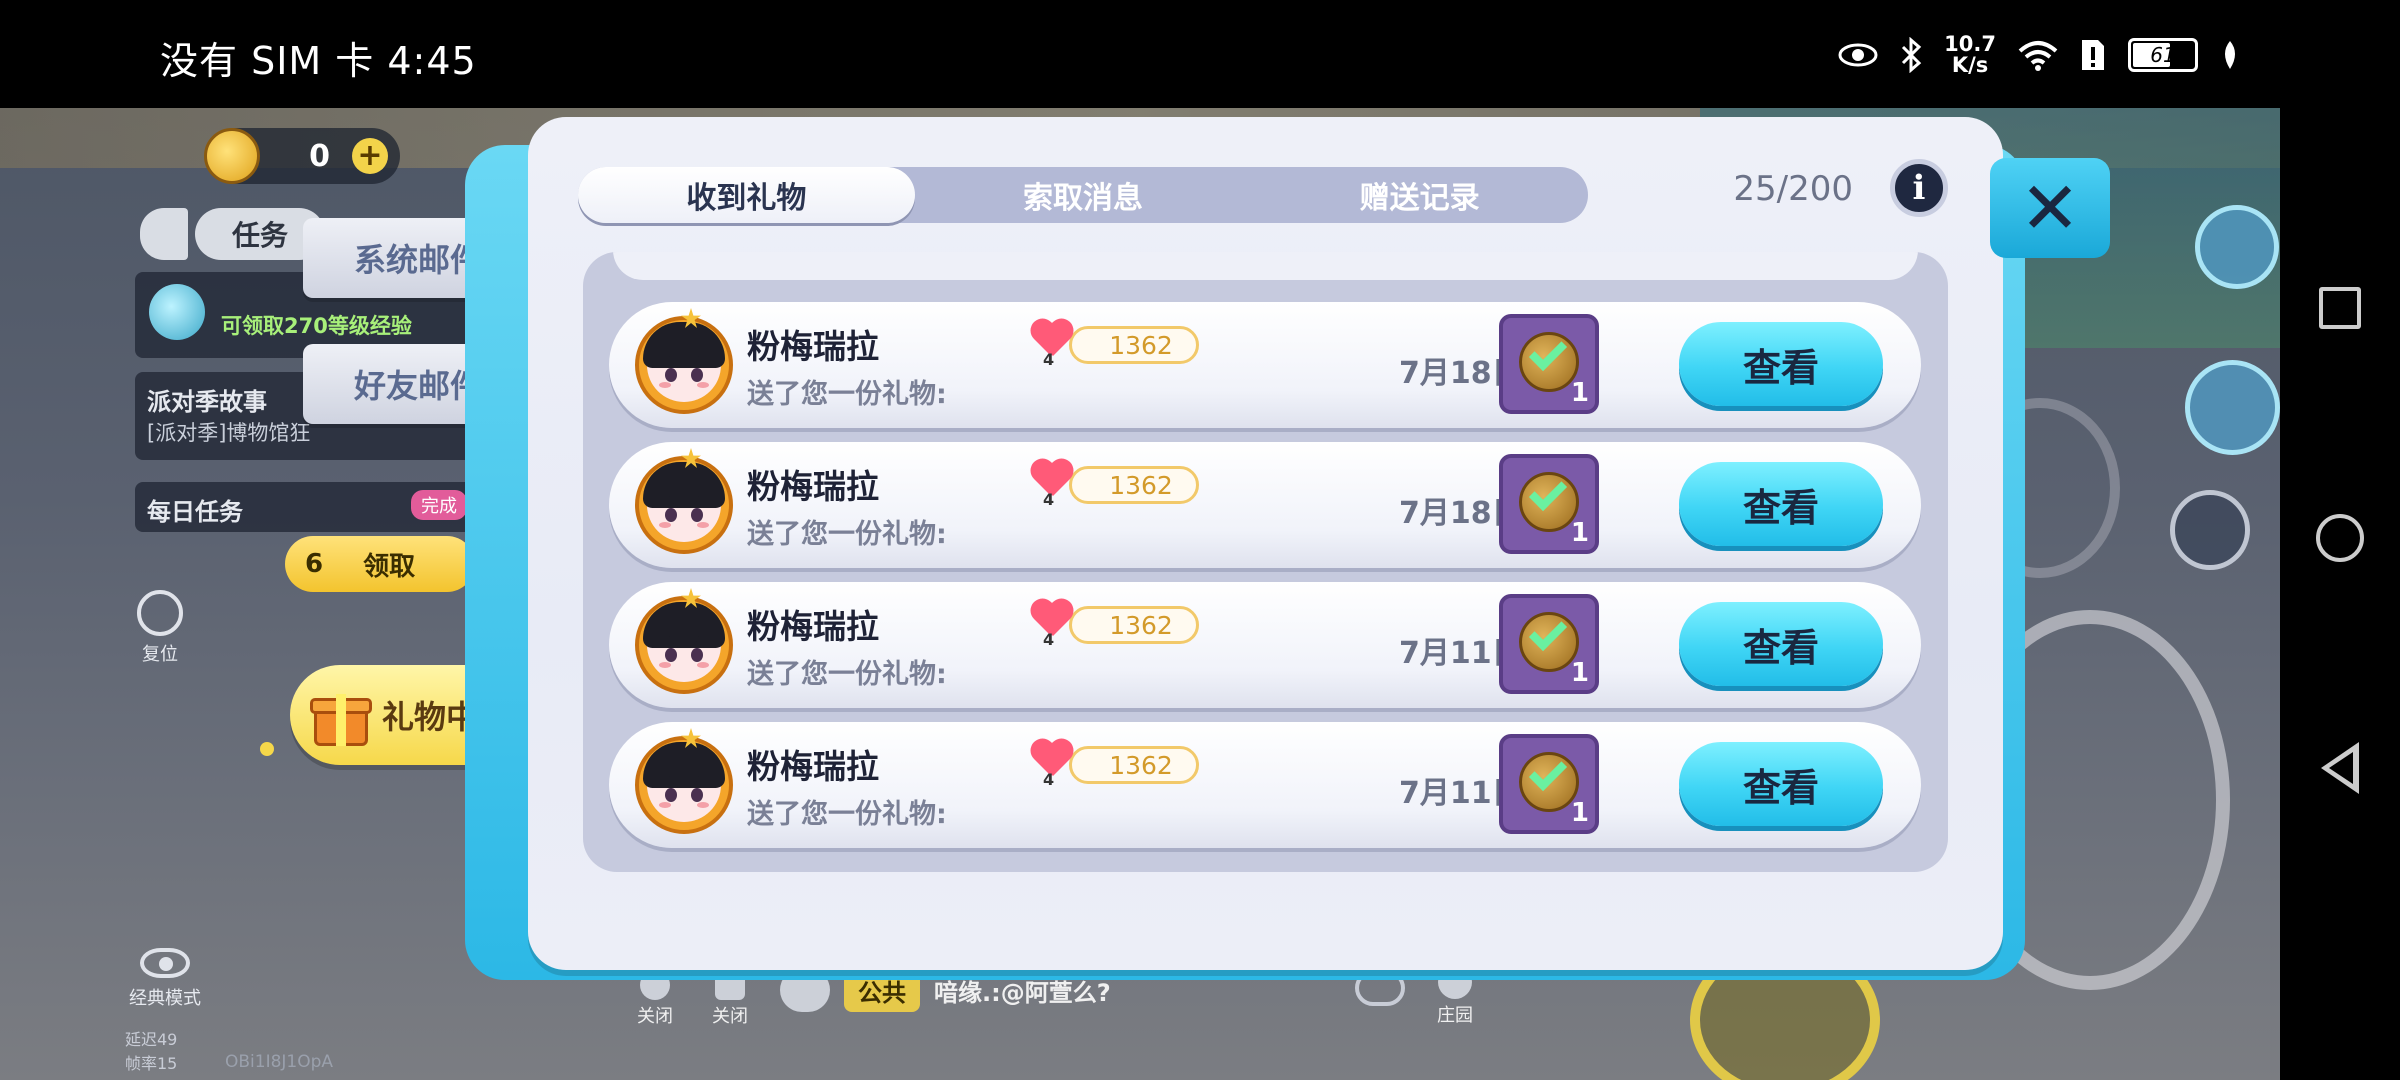  I want to click on mic-label: 关闭, so click(655, 1016).